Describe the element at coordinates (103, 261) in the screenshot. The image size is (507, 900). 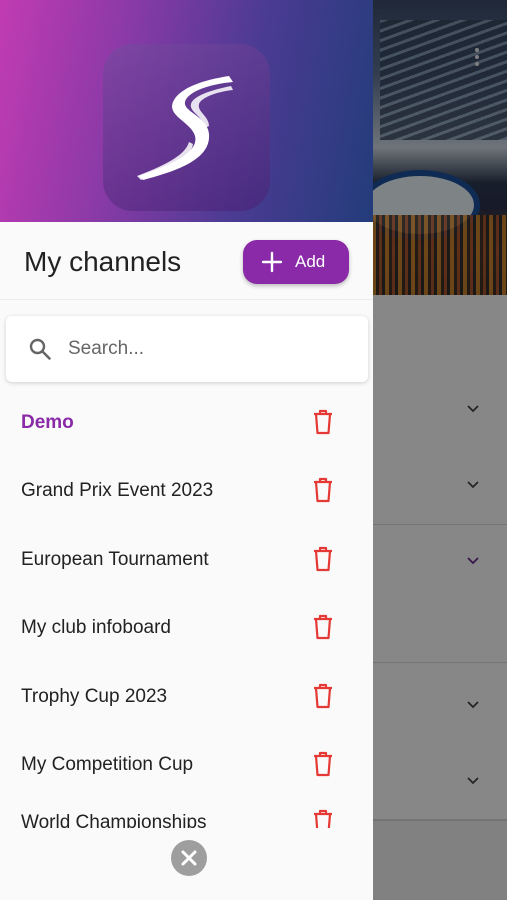
I see `drawer-title: My channels` at that location.